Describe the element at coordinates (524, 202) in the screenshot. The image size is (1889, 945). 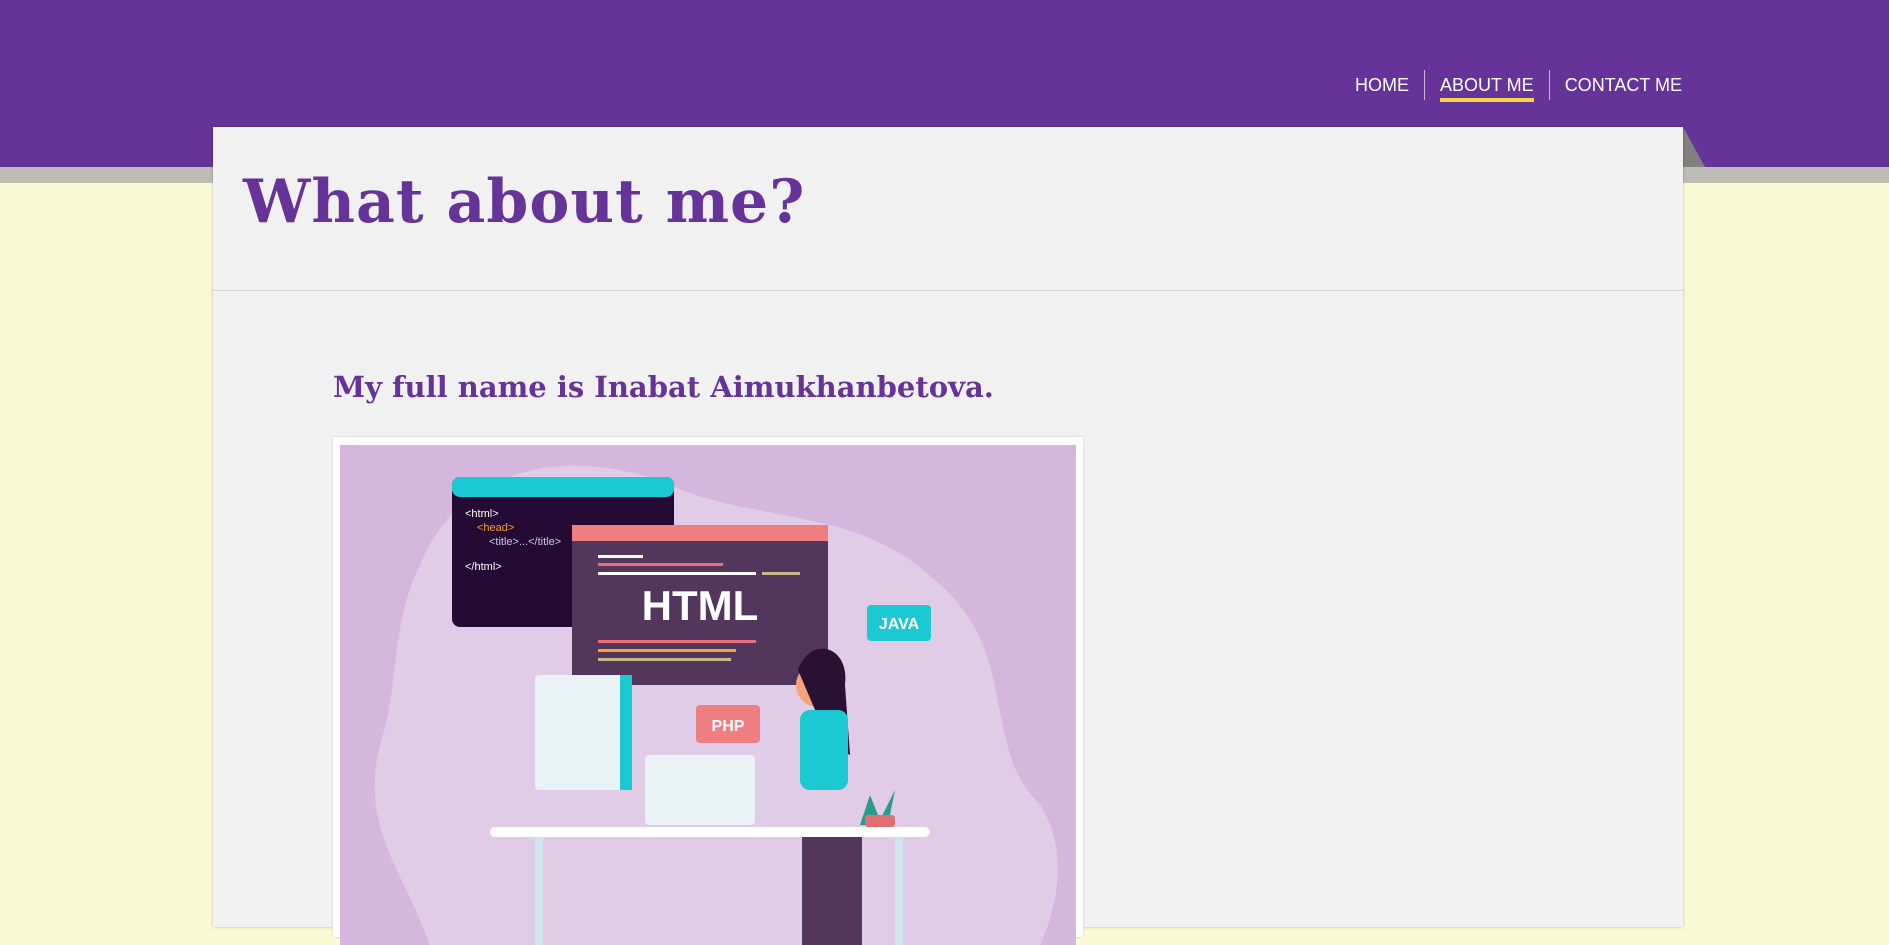
I see `page-title: What about me?` at that location.